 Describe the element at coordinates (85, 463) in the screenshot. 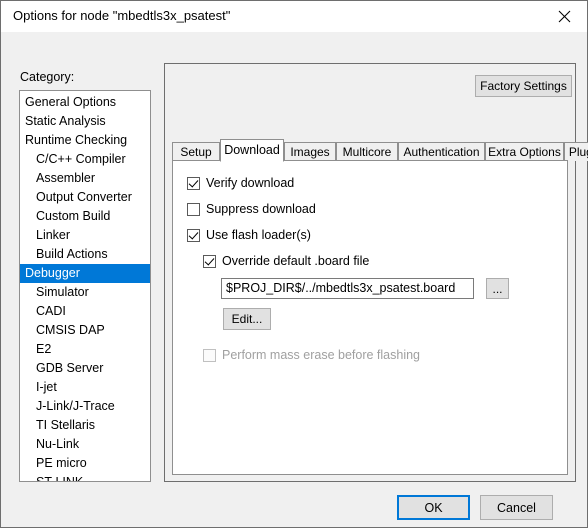

I see `category-item-pe-micro: PE micro` at that location.